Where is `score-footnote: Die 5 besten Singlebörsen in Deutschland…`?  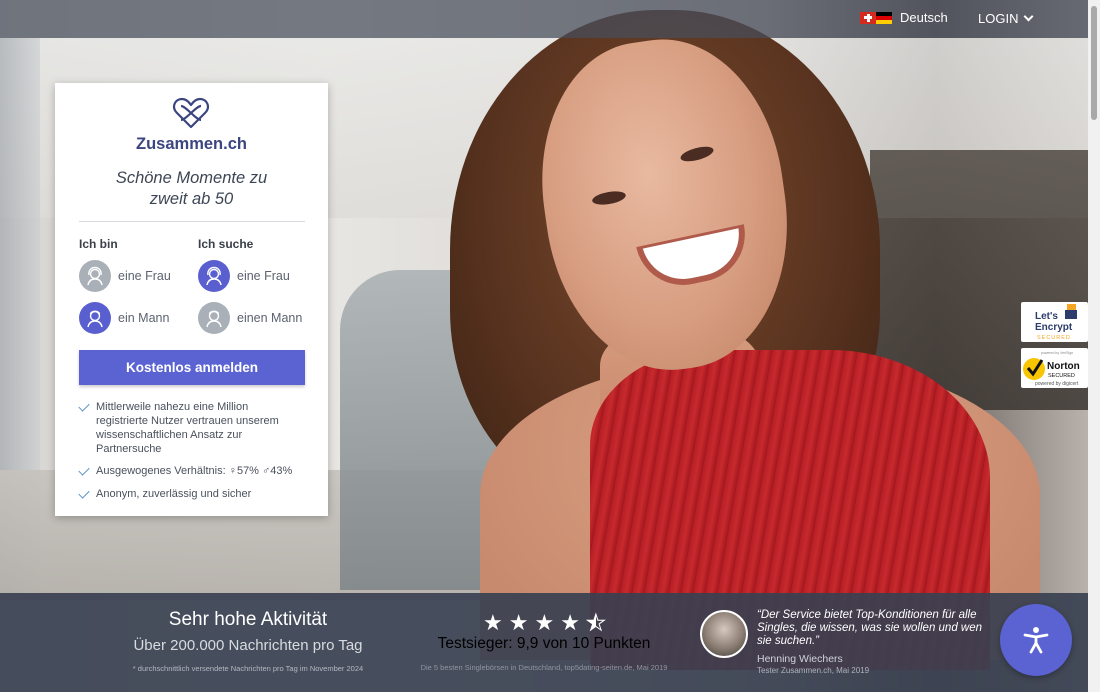 score-footnote: Die 5 besten Singlebörsen in Deutschland… is located at coordinates (544, 667).